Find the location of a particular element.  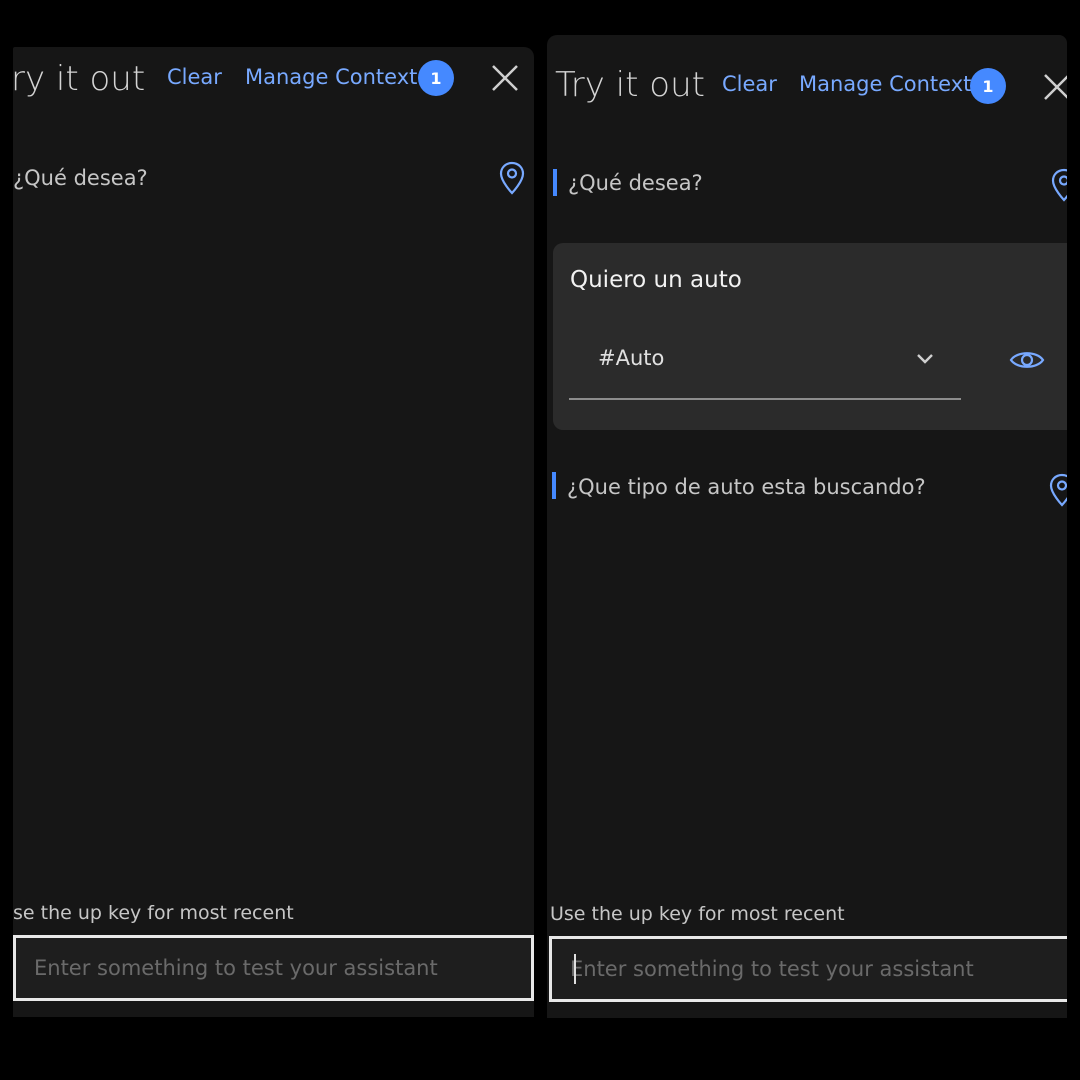

chevron-down-icon is located at coordinates (925, 359).